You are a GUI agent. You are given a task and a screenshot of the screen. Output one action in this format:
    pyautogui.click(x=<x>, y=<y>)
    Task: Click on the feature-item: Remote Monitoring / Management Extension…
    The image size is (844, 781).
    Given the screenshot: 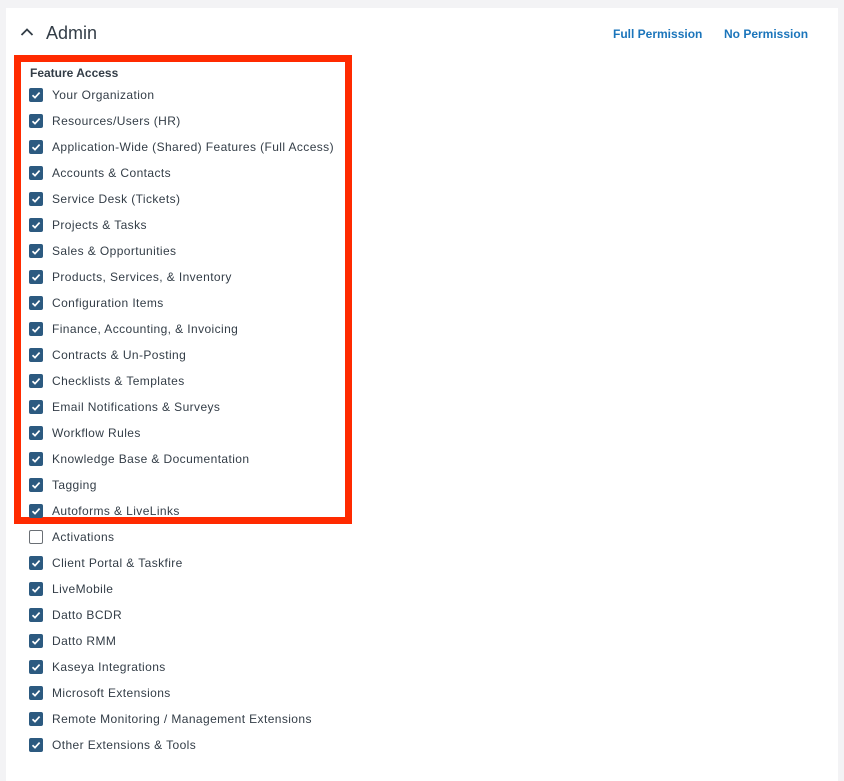 What is the action you would take?
    pyautogui.click(x=181, y=719)
    